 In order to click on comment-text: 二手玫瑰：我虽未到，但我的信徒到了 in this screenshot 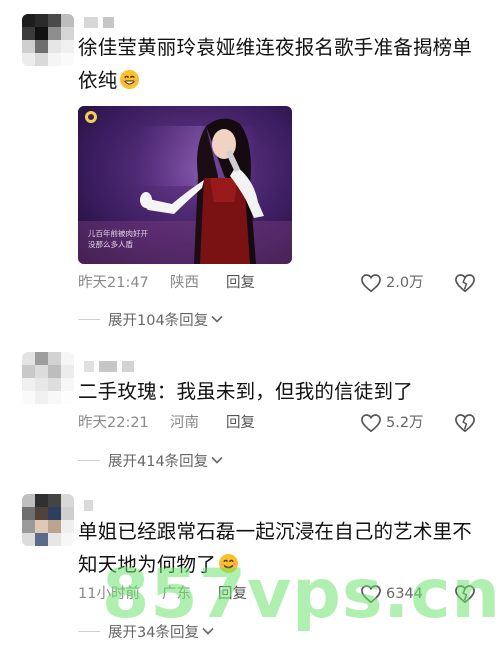, I will do `click(245, 391)`.